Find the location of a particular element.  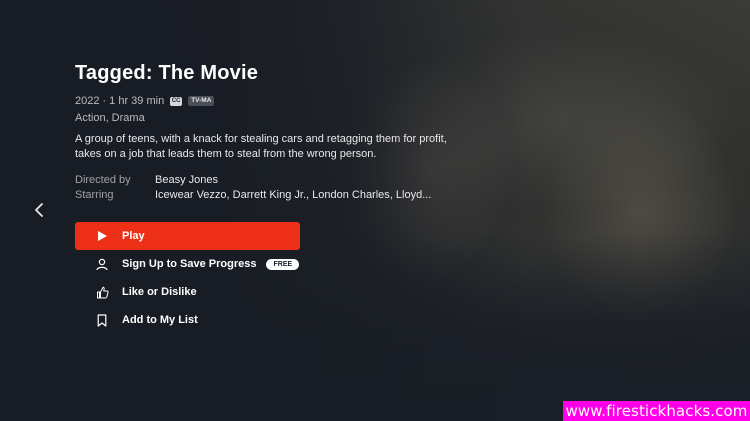

movie-genres: Action, Drama is located at coordinates (110, 118).